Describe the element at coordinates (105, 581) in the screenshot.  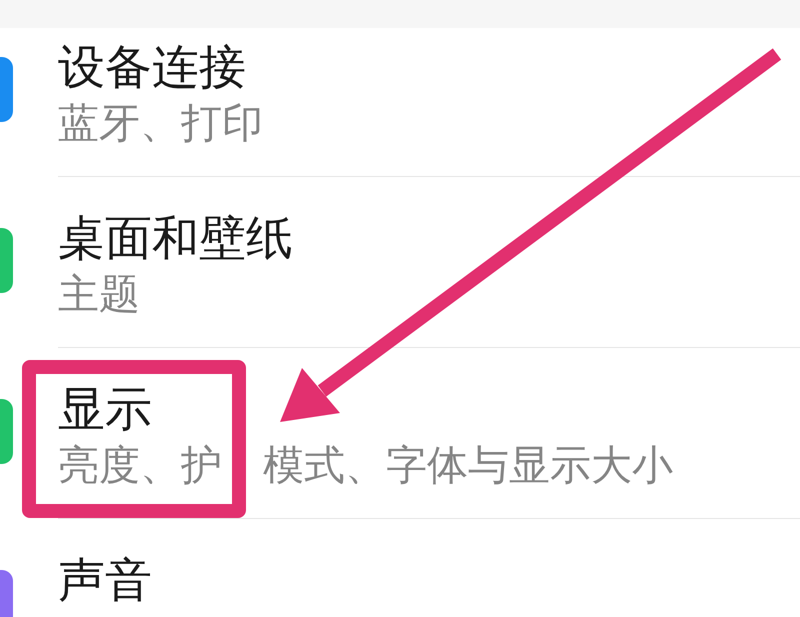
I see `settings-item-title: 声音` at that location.